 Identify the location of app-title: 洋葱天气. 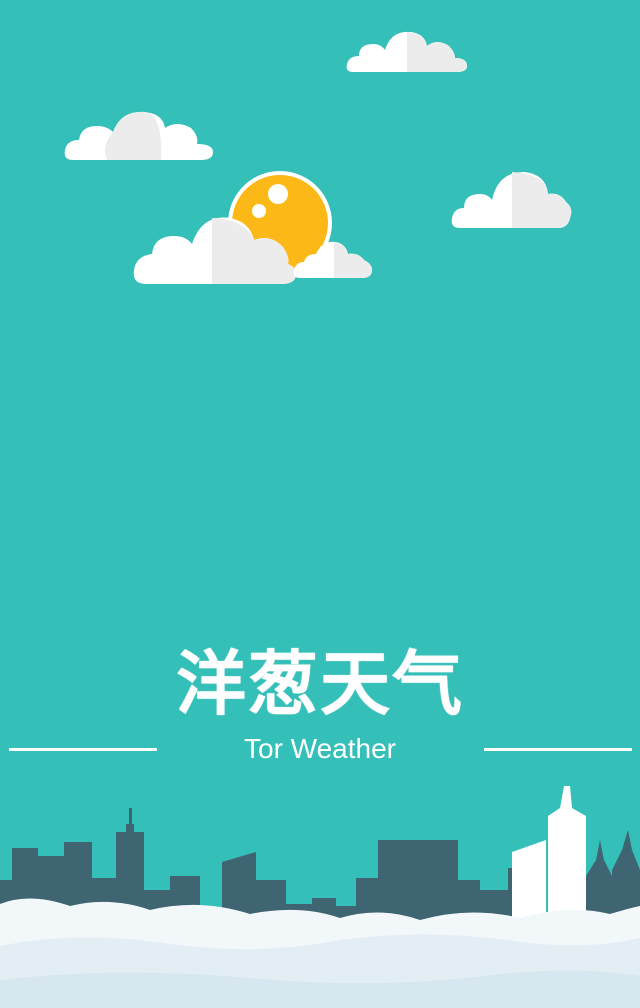
(320, 684).